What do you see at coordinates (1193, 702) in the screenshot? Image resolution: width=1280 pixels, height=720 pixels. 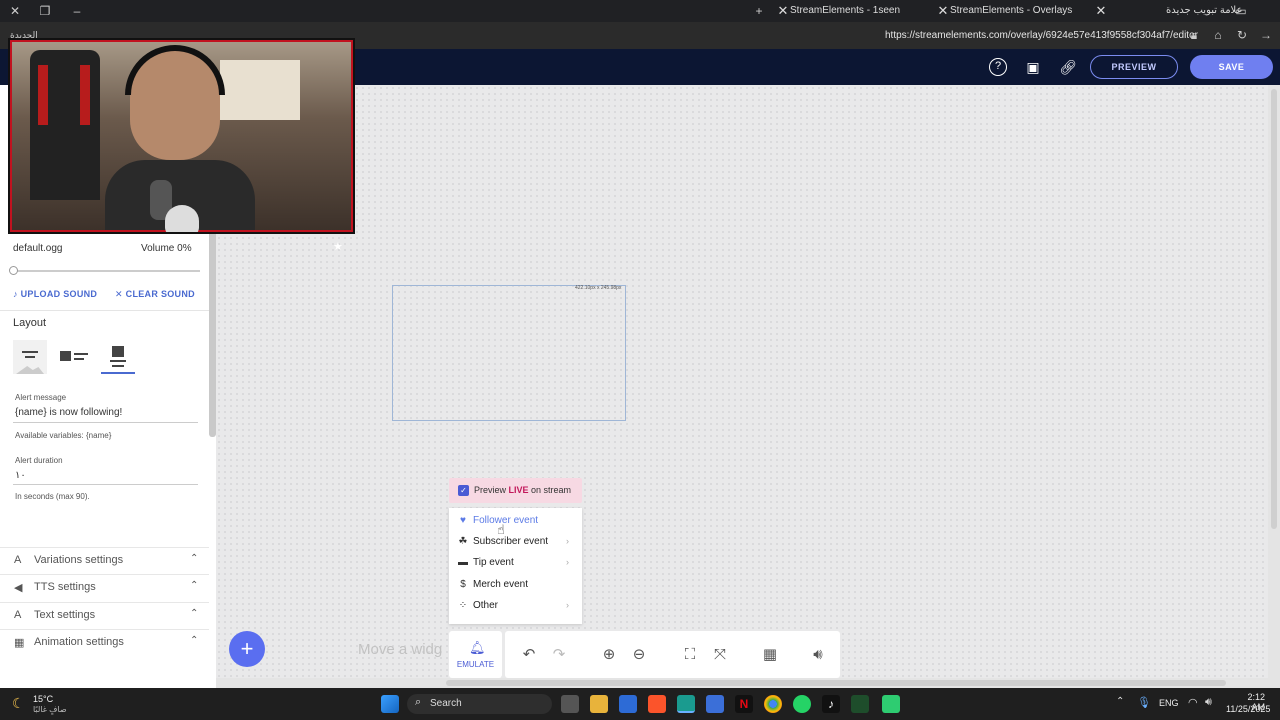 I see `wifi-icon: ◠` at bounding box center [1193, 702].